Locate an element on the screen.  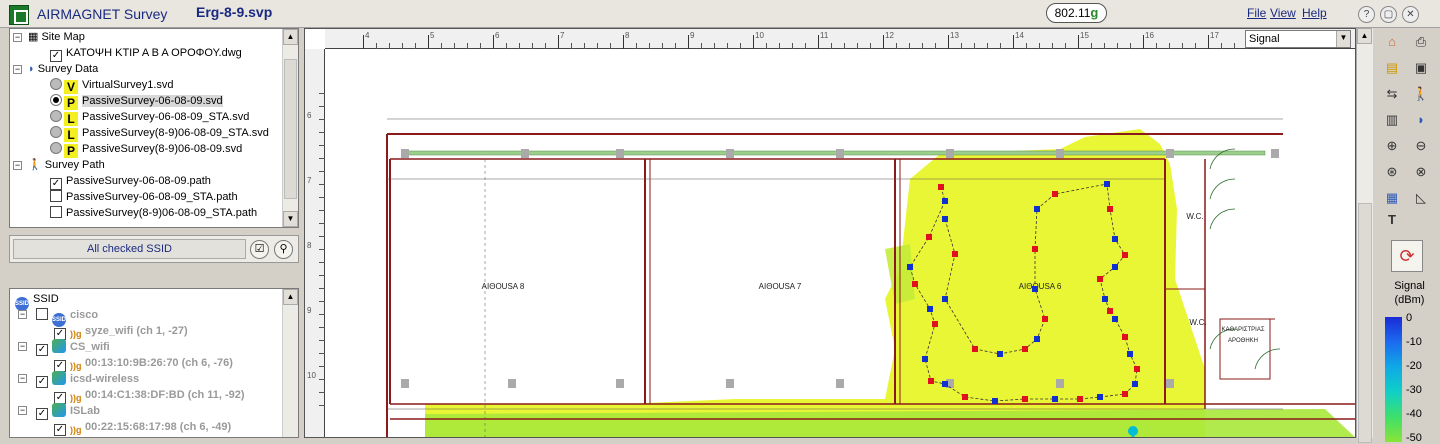
survey-item: P PassiveSurvey(8-9)06-08-09.svd is located at coordinates (146, 149).